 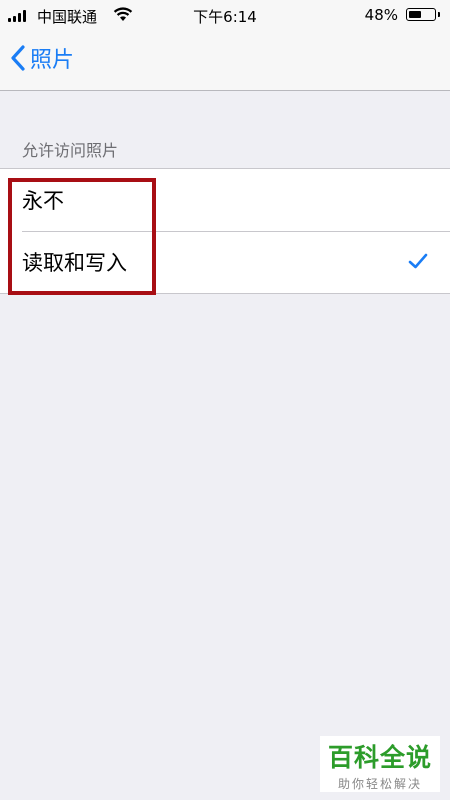 I want to click on battery-icon, so click(x=421, y=14).